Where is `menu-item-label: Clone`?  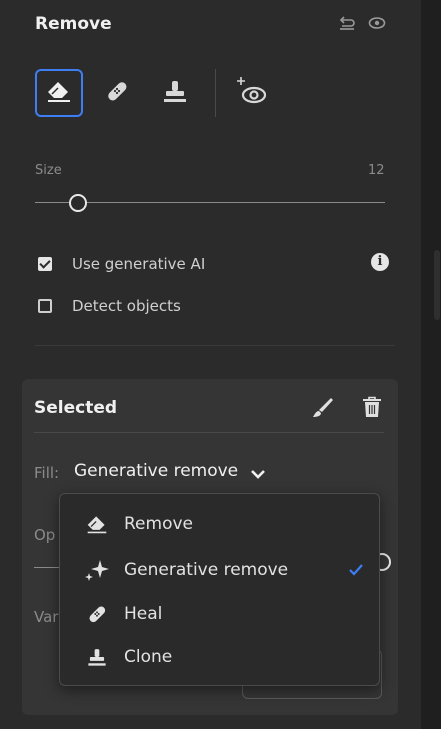 menu-item-label: Clone is located at coordinates (148, 657).